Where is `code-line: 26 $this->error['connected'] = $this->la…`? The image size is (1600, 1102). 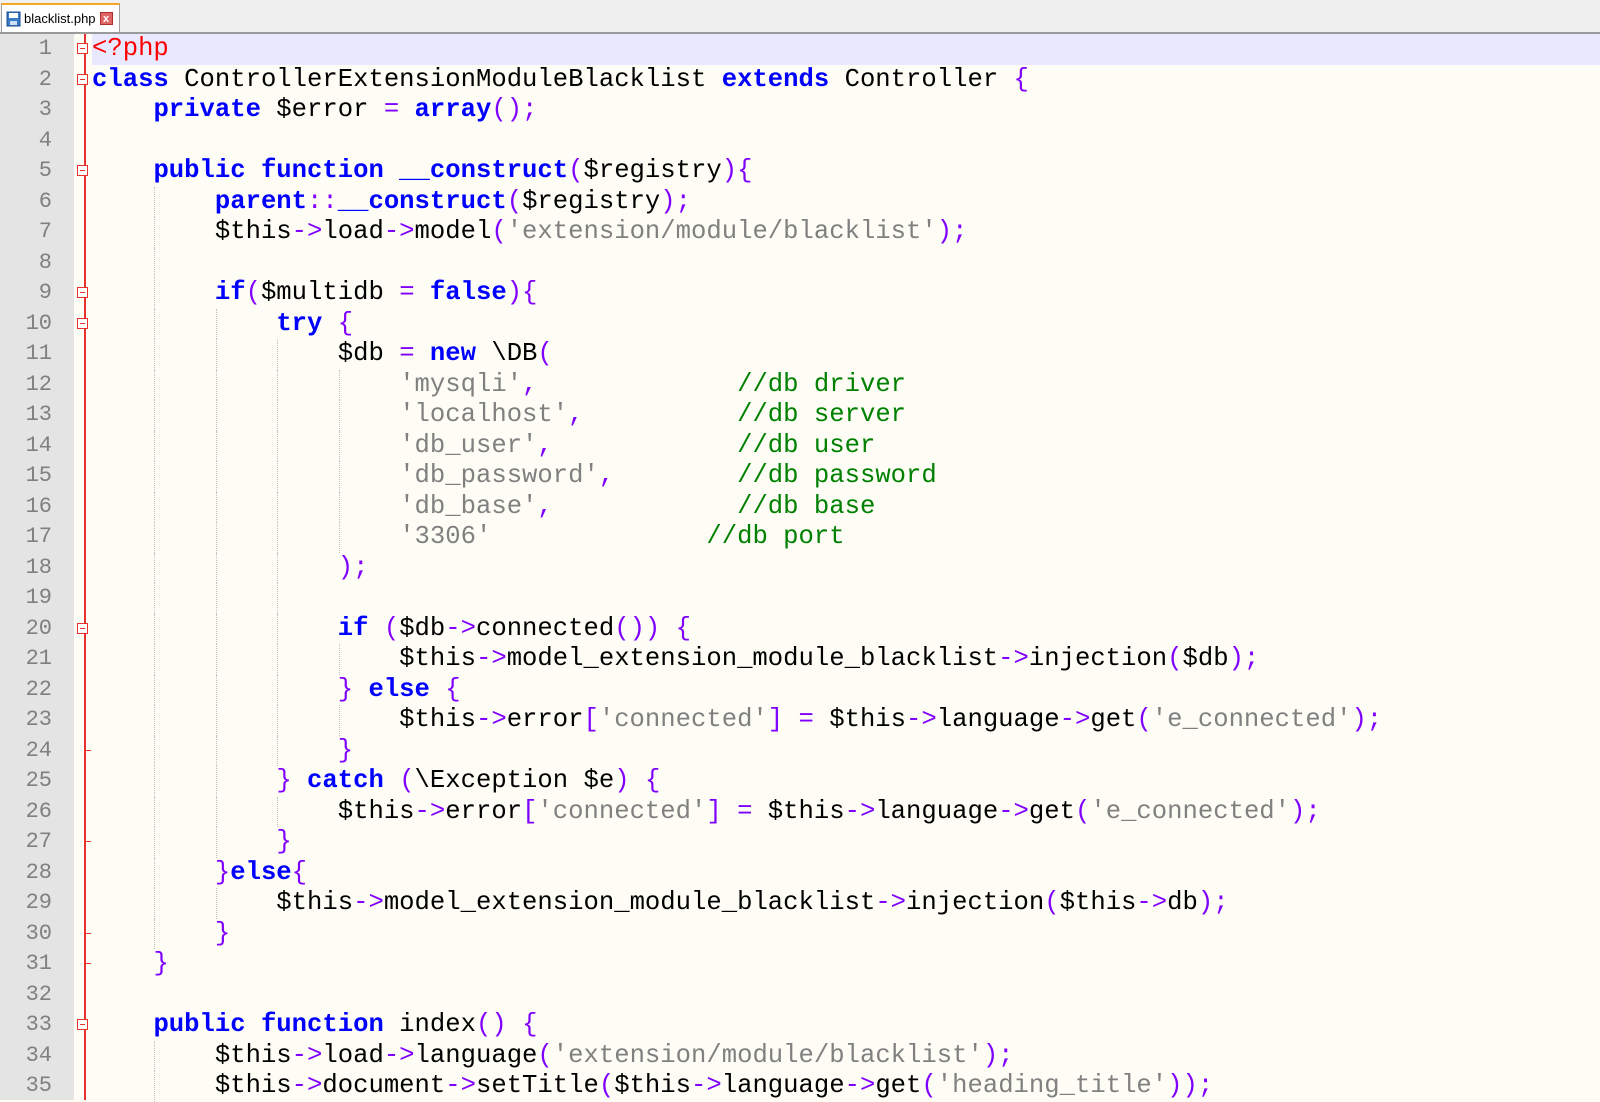 code-line: 26 $this->error['connected'] = $this->la… is located at coordinates (800, 811).